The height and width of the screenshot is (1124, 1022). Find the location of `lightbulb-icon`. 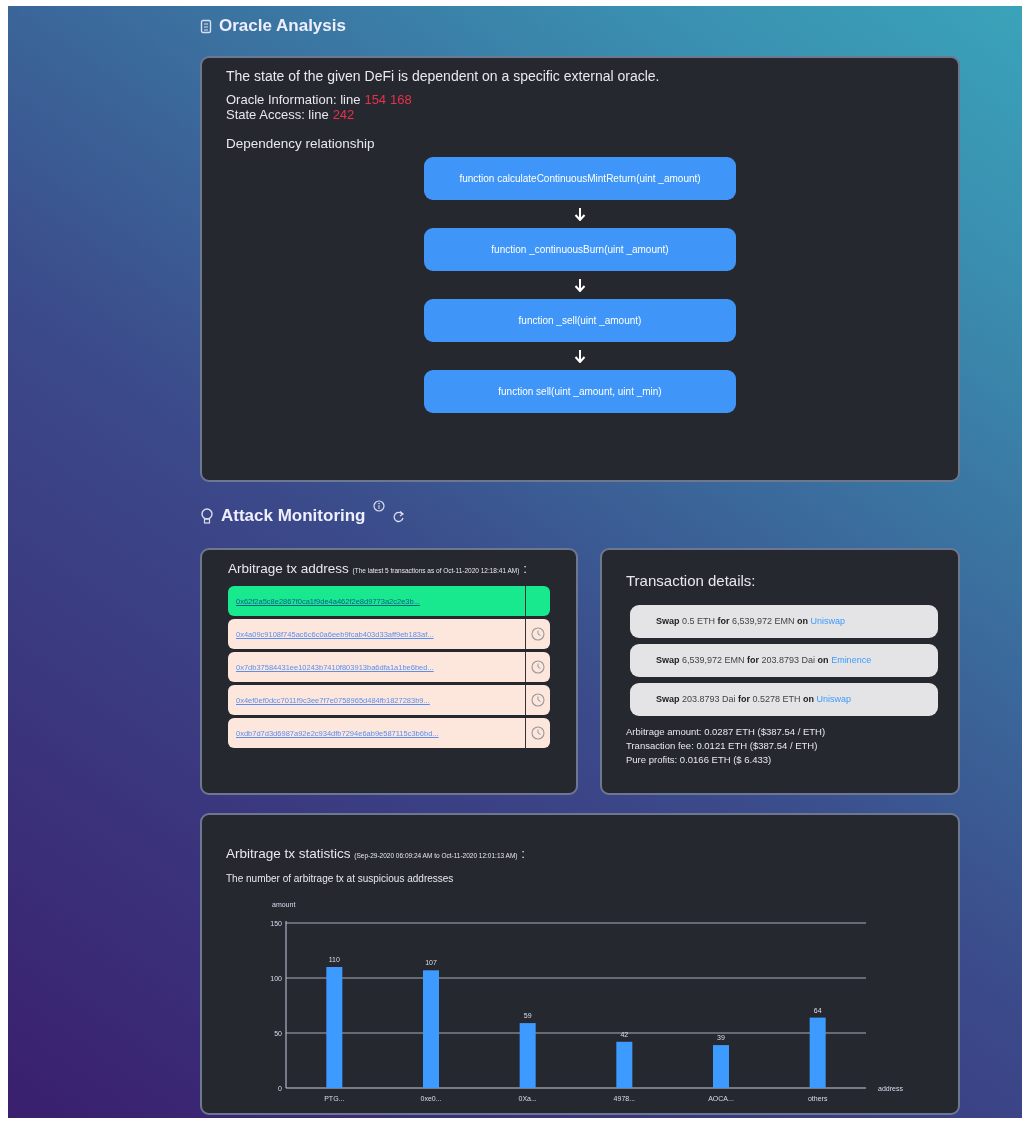

lightbulb-icon is located at coordinates (207, 516).